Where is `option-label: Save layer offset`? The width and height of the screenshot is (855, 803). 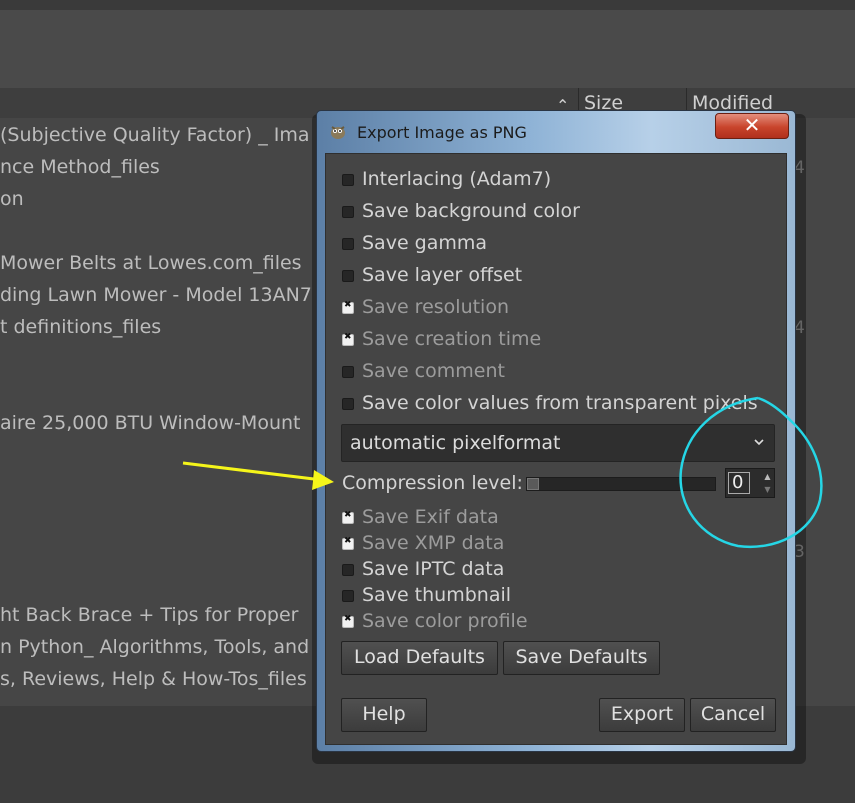 option-label: Save layer offset is located at coordinates (442, 275).